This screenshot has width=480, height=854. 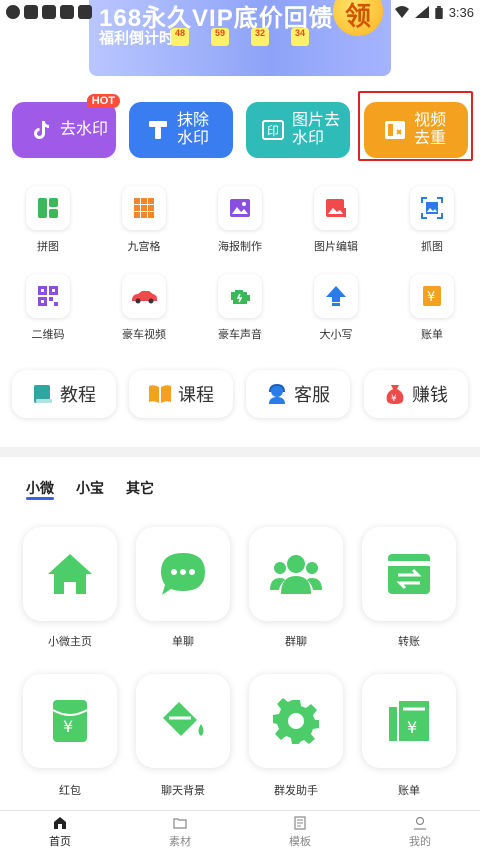 I want to click on group-icon, so click(x=296, y=574).